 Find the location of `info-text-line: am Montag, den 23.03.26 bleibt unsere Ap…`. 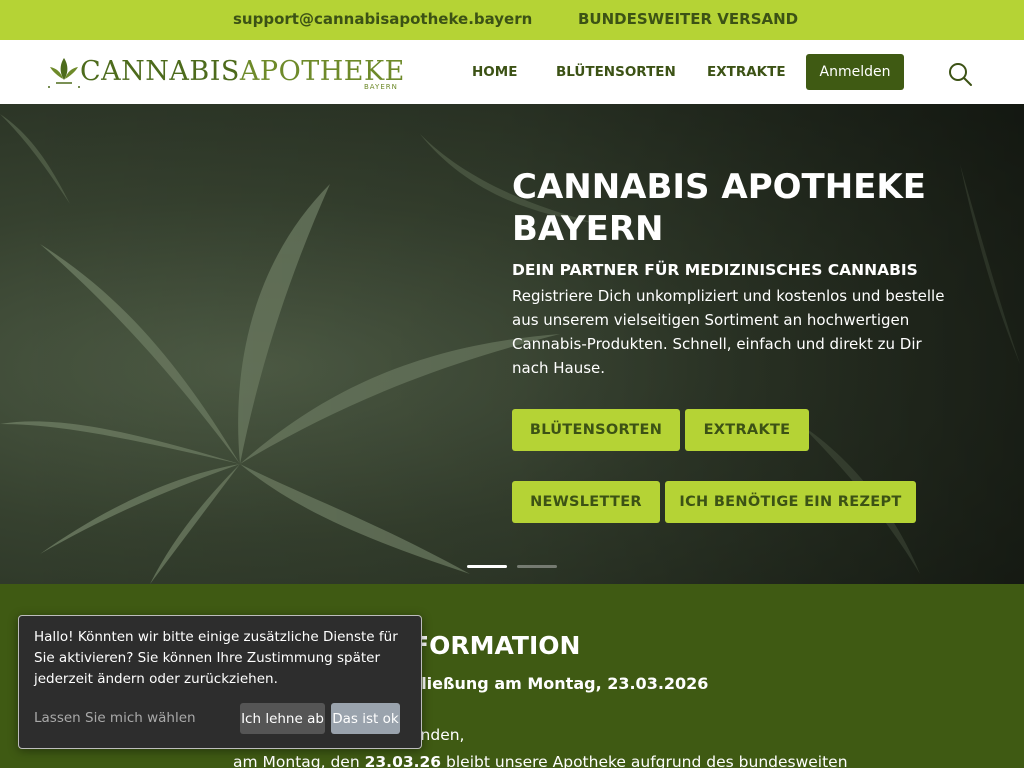

info-text-line: am Montag, den 23.03.26 bleibt unsere Ap… is located at coordinates (540, 760).